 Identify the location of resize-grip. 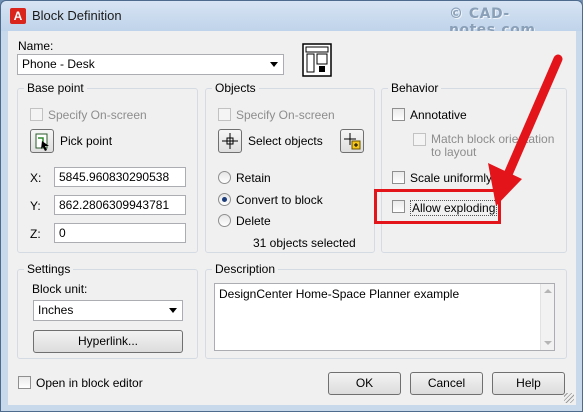
(569, 398).